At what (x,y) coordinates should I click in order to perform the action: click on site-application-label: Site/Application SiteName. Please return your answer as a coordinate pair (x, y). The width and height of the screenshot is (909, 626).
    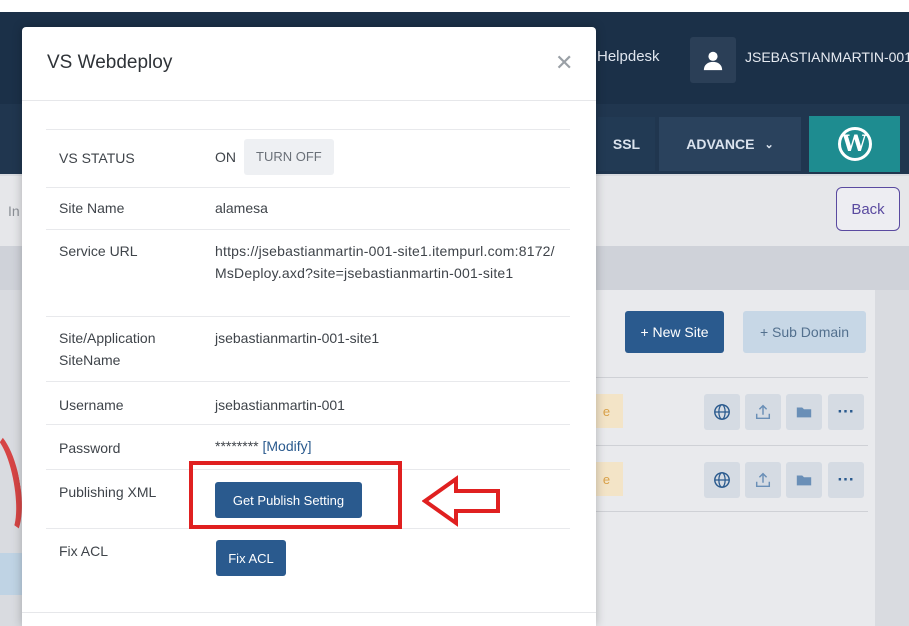
    Looking at the image, I should click on (107, 349).